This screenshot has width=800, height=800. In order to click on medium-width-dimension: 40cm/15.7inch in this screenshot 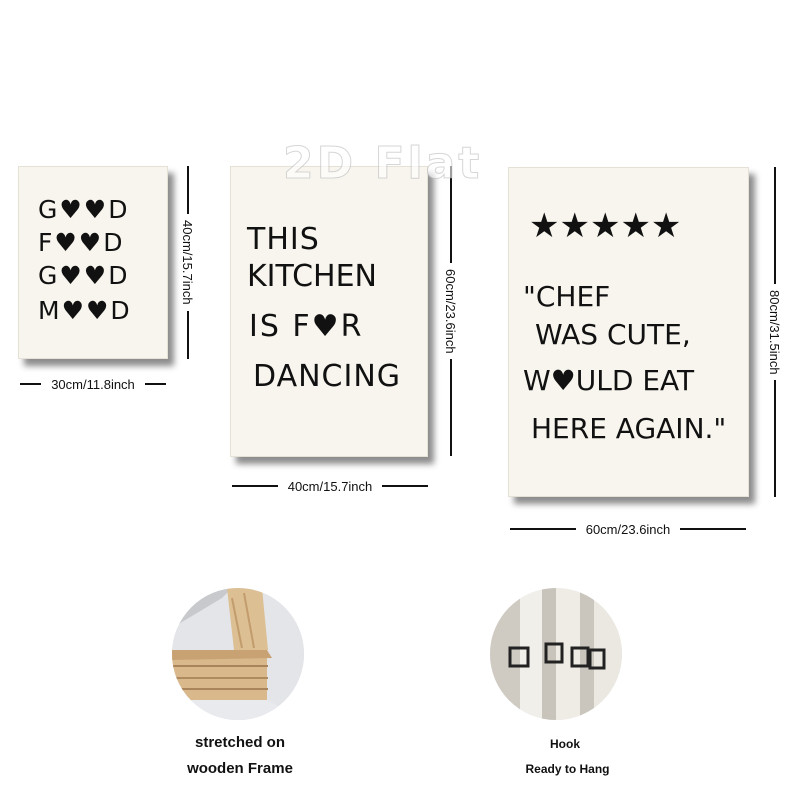, I will do `click(330, 486)`.